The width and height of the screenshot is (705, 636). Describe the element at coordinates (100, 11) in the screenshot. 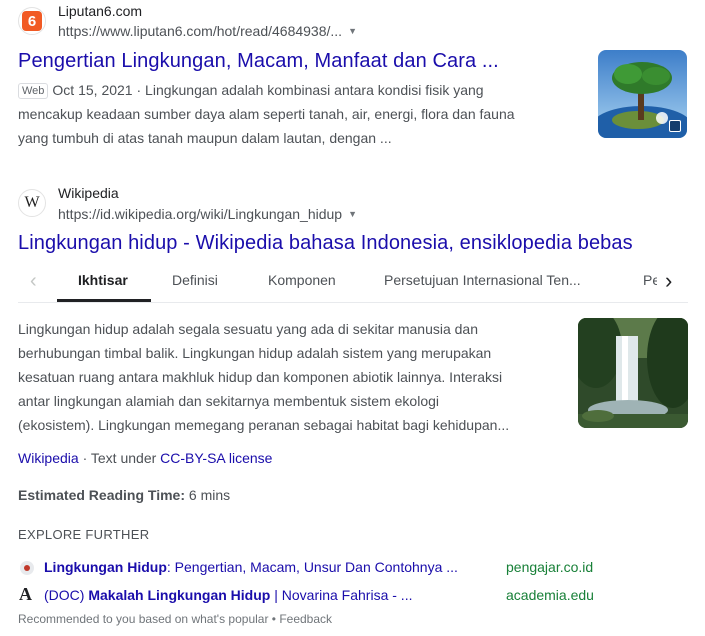

I see `result1-site-name: Liputan6.com` at that location.